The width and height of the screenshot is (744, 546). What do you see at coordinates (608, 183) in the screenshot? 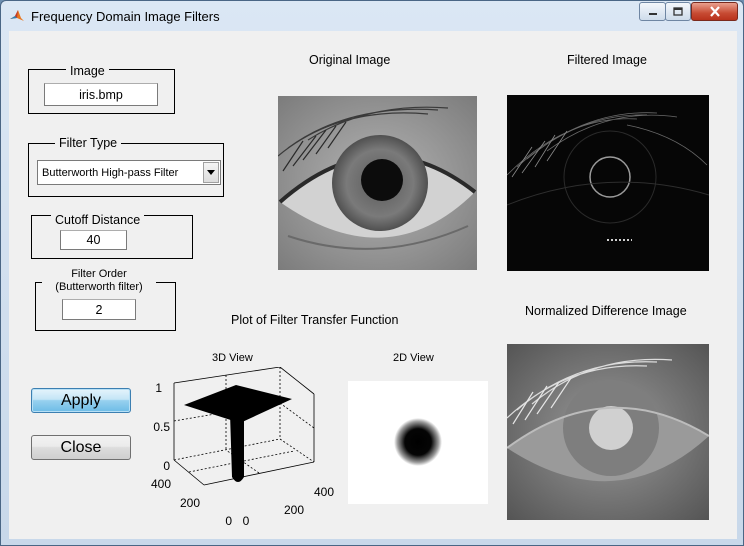
I see `filtered-image` at bounding box center [608, 183].